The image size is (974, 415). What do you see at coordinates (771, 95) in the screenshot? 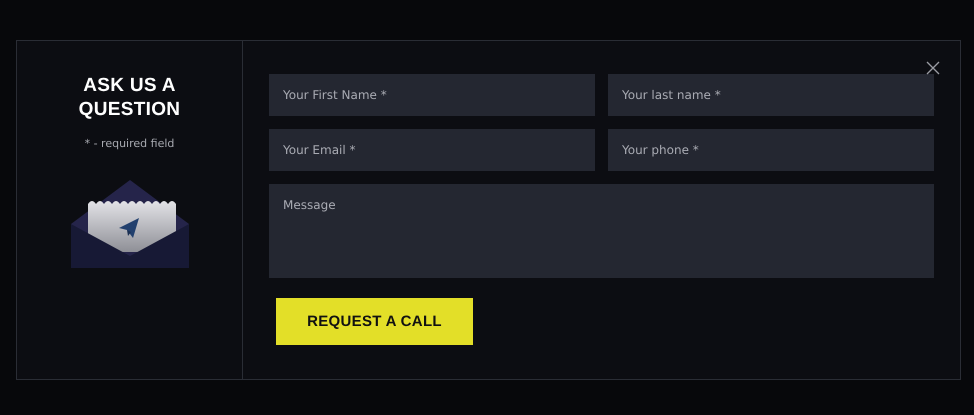
I see `input-field: Your last name *` at bounding box center [771, 95].